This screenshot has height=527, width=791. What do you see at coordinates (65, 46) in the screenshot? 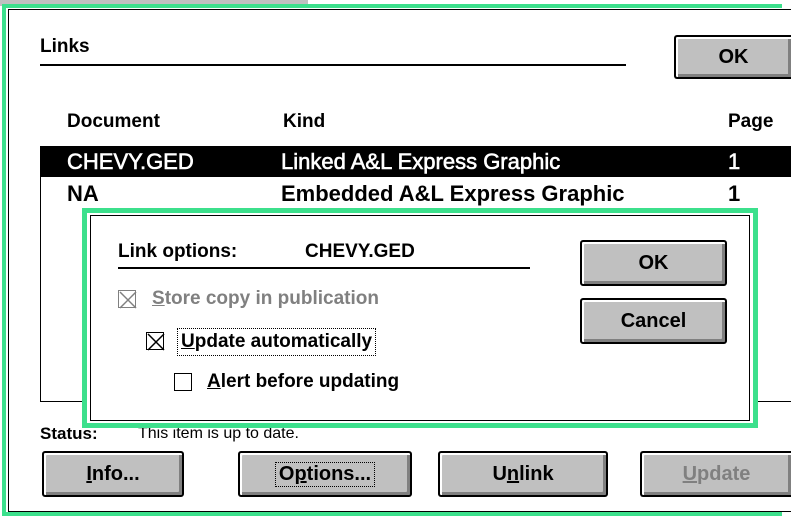
I see `links-heading: Links` at bounding box center [65, 46].